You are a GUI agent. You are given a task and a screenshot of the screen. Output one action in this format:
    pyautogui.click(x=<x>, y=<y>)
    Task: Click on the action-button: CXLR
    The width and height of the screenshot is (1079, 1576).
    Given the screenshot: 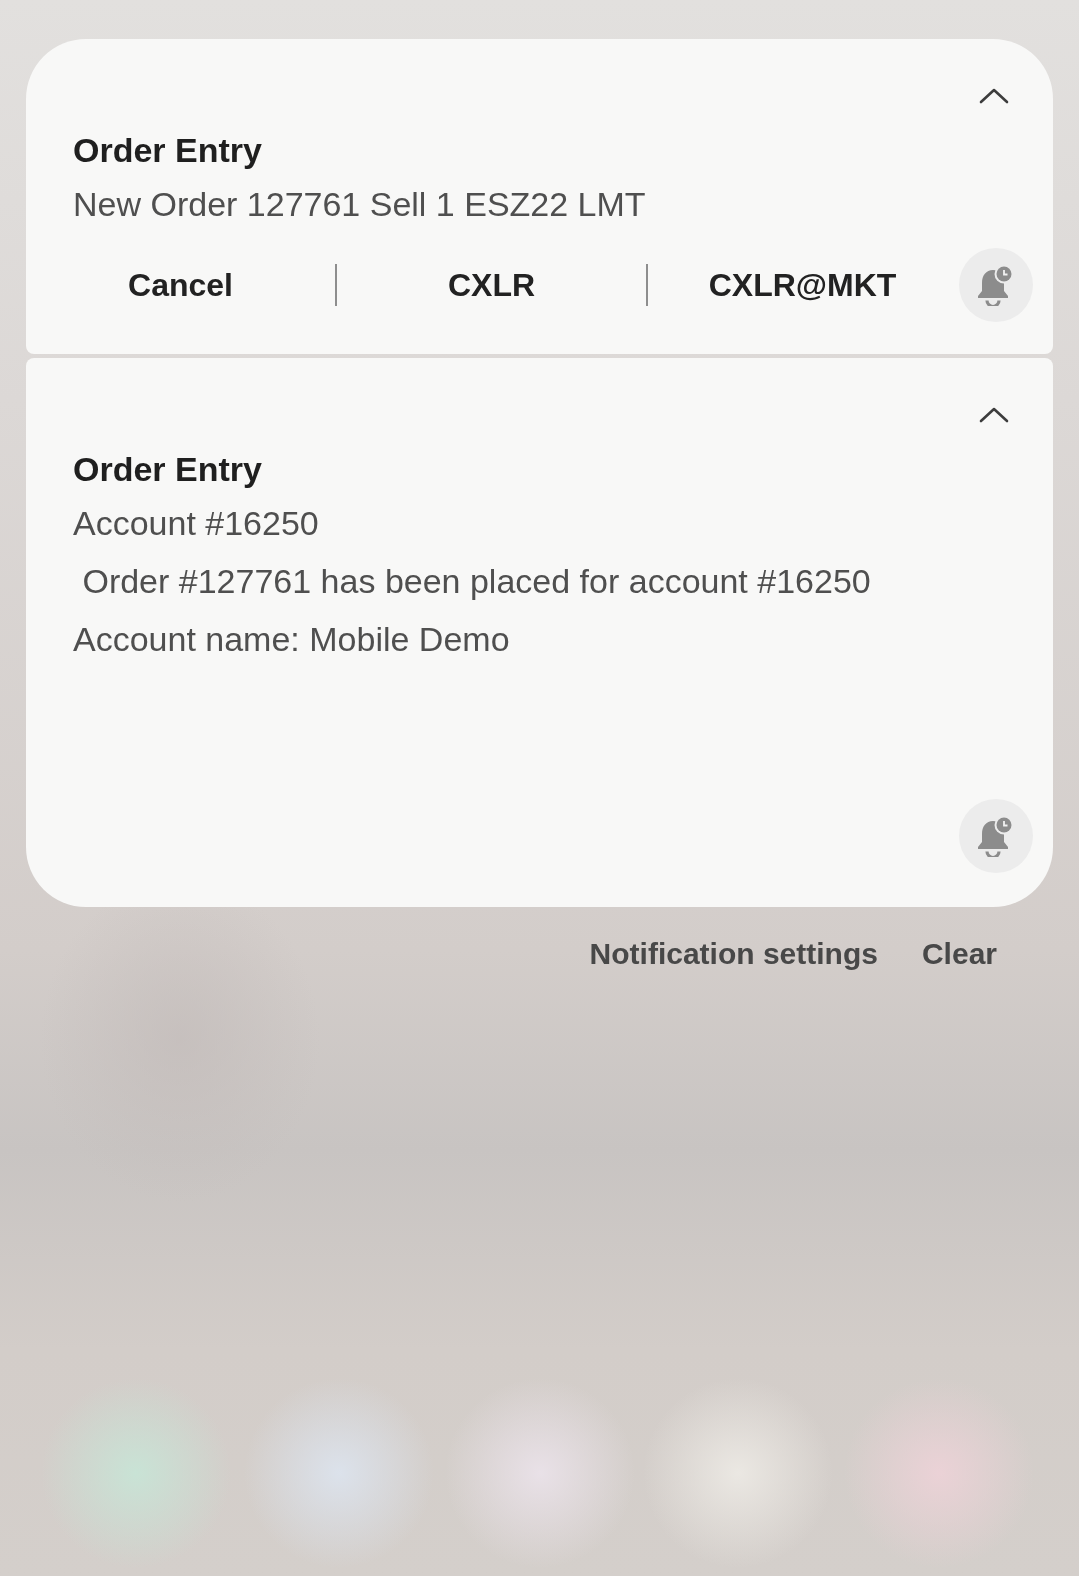 What is the action you would take?
    pyautogui.click(x=491, y=285)
    